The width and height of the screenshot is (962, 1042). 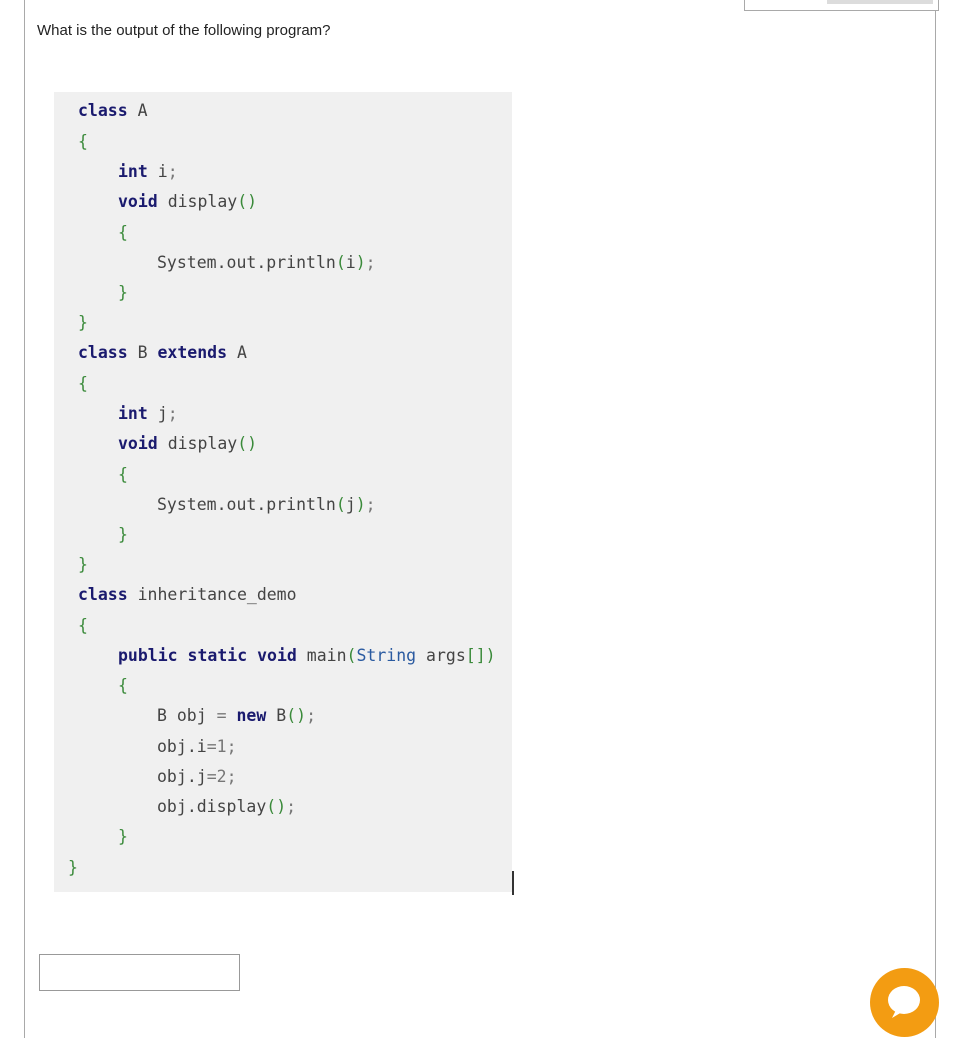 What do you see at coordinates (187, 594) in the screenshot?
I see `code-line: class inheritance_demo` at bounding box center [187, 594].